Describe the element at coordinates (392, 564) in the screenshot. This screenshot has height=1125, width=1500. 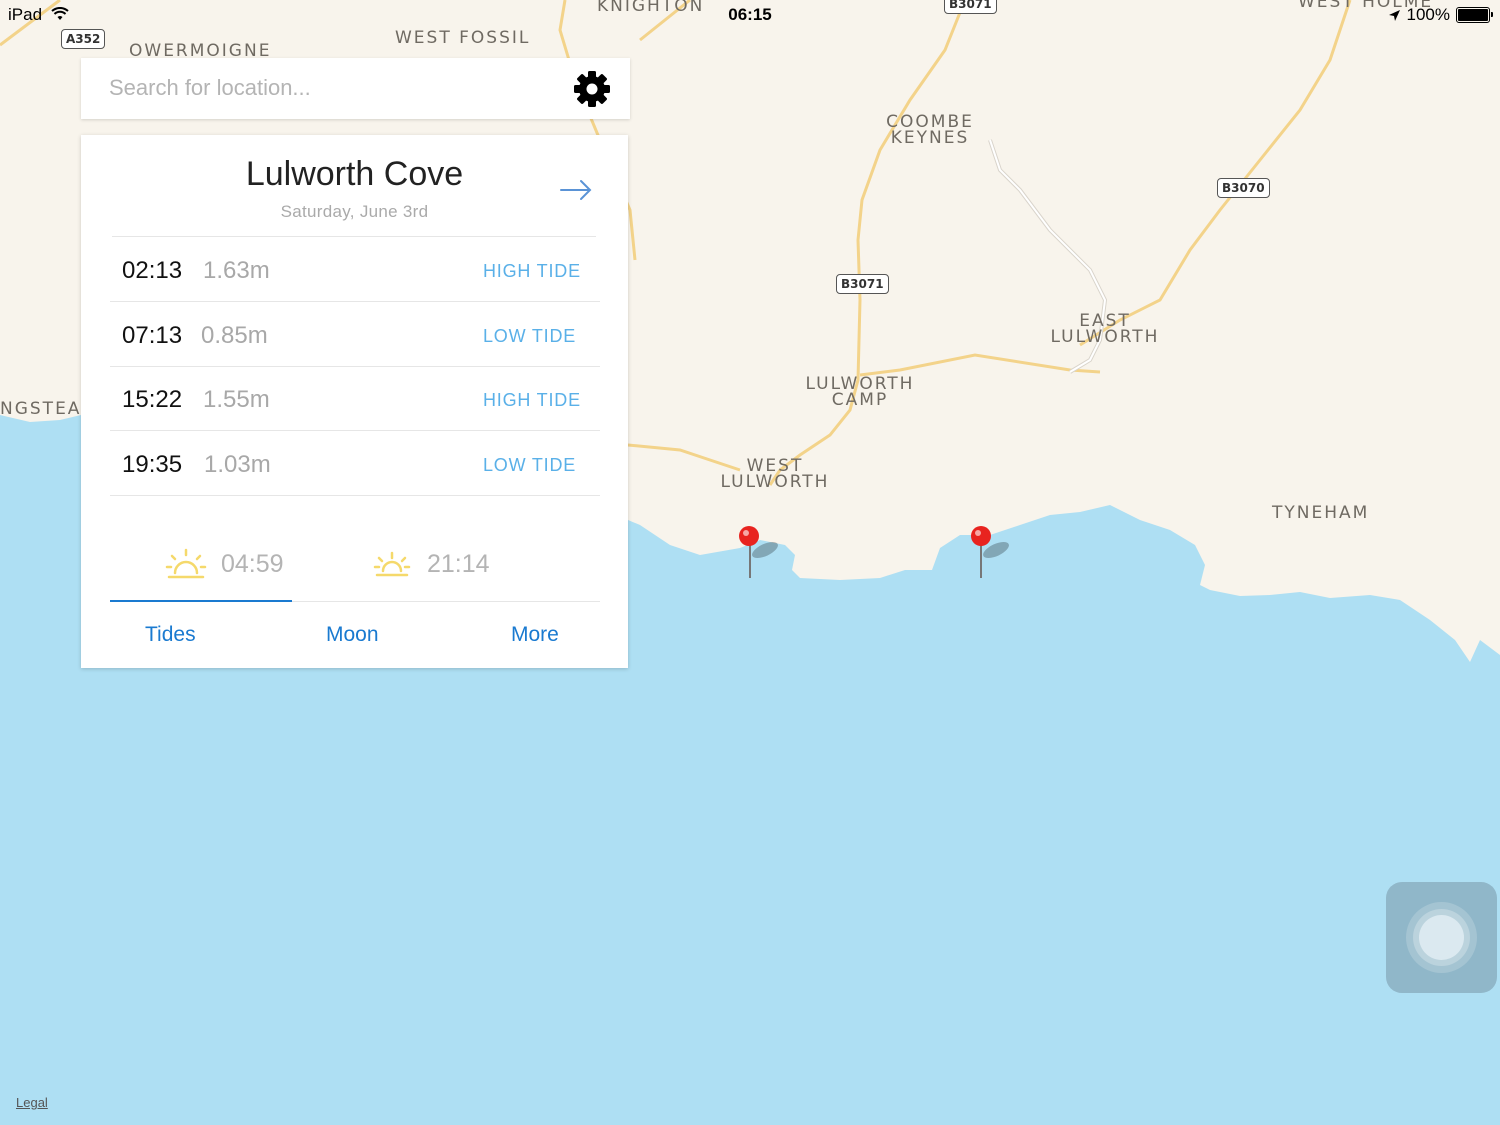
I see `sunset-icon` at that location.